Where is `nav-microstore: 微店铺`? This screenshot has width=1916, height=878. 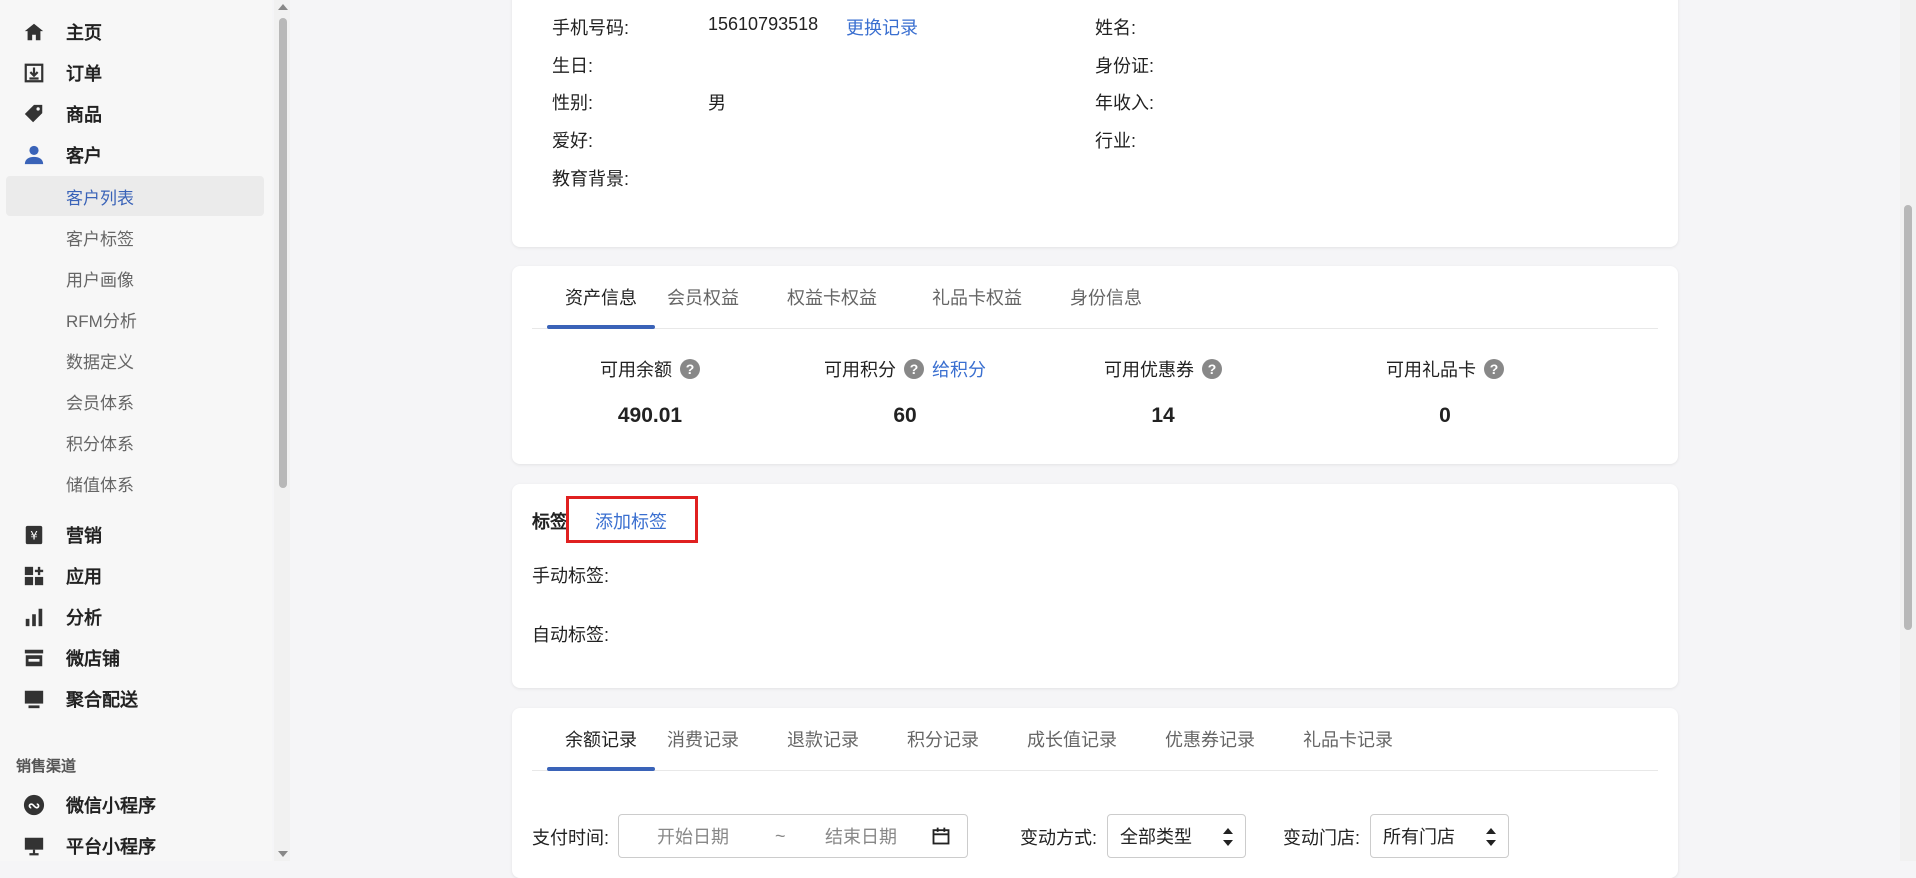 nav-microstore: 微店铺 is located at coordinates (136, 658).